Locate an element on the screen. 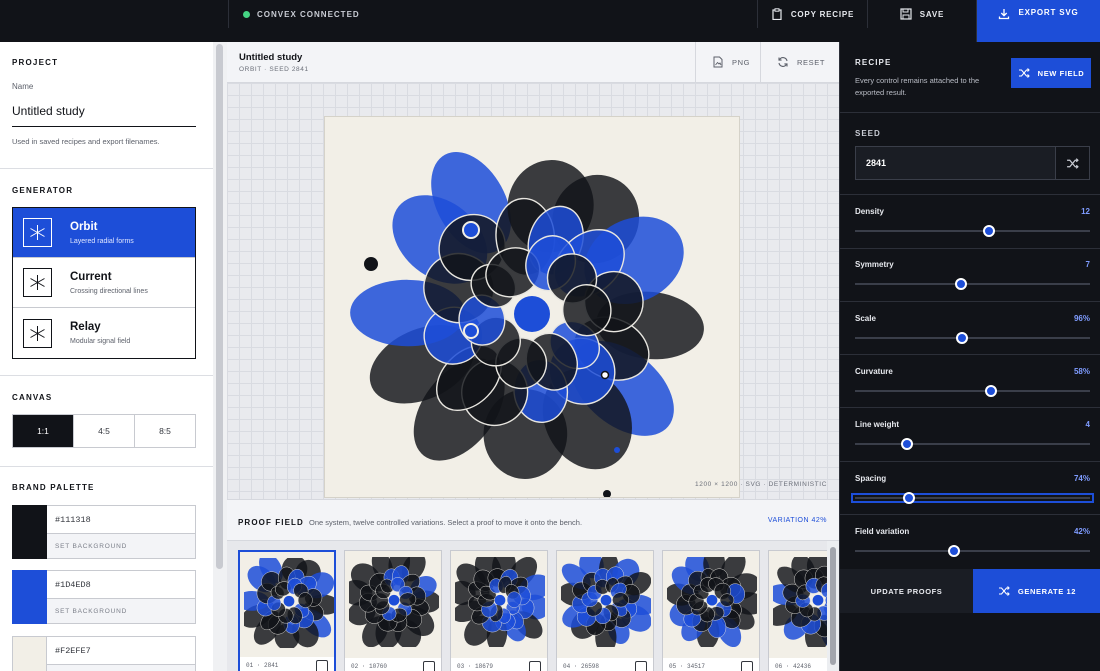 The height and width of the screenshot is (671, 1100). color-hex: #1D4ED8 is located at coordinates (121, 585).